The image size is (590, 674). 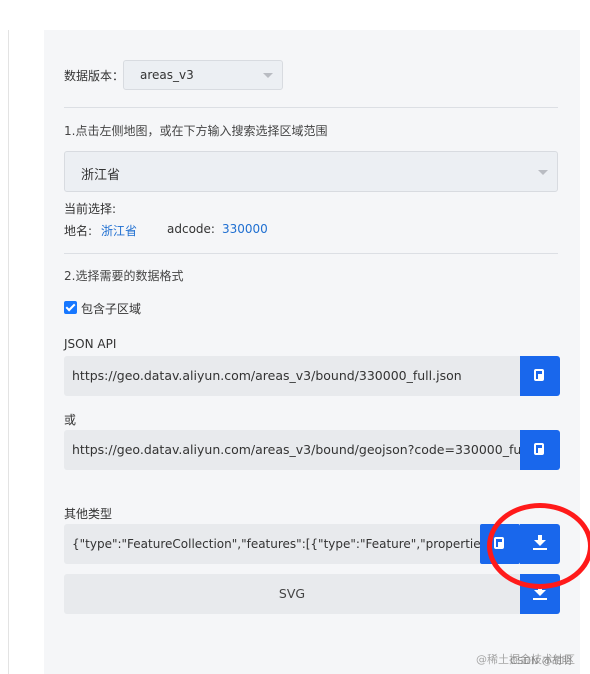 I want to click on other-types-label: 其他类型, so click(x=88, y=514).